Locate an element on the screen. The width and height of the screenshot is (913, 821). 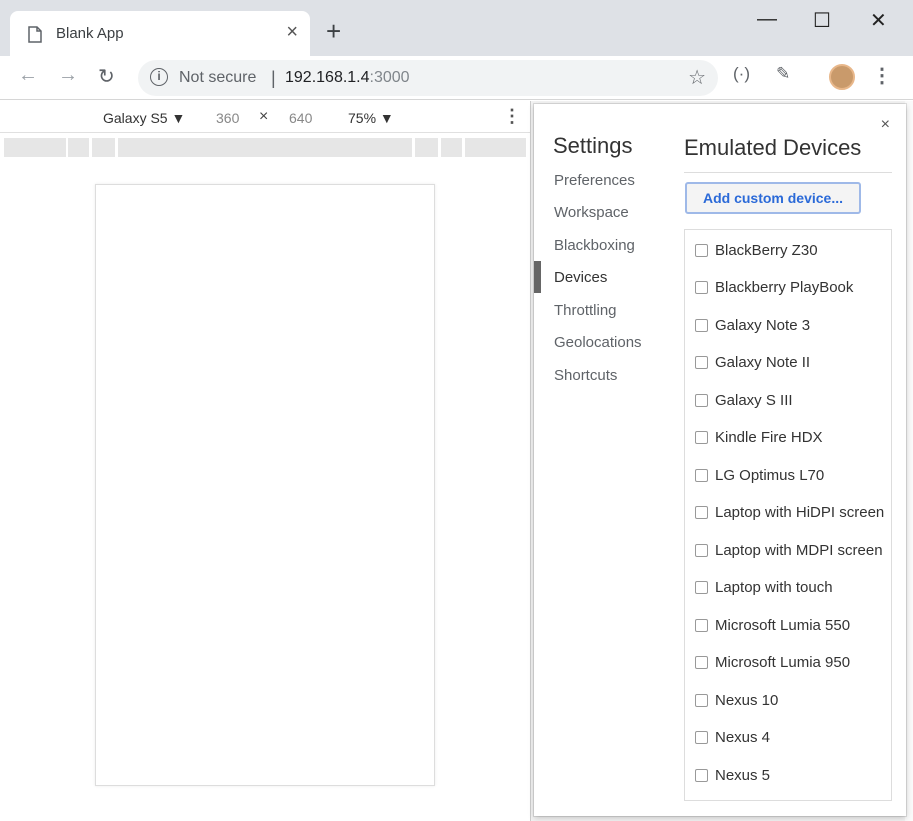
active-nav-indicator is located at coordinates (537, 277).